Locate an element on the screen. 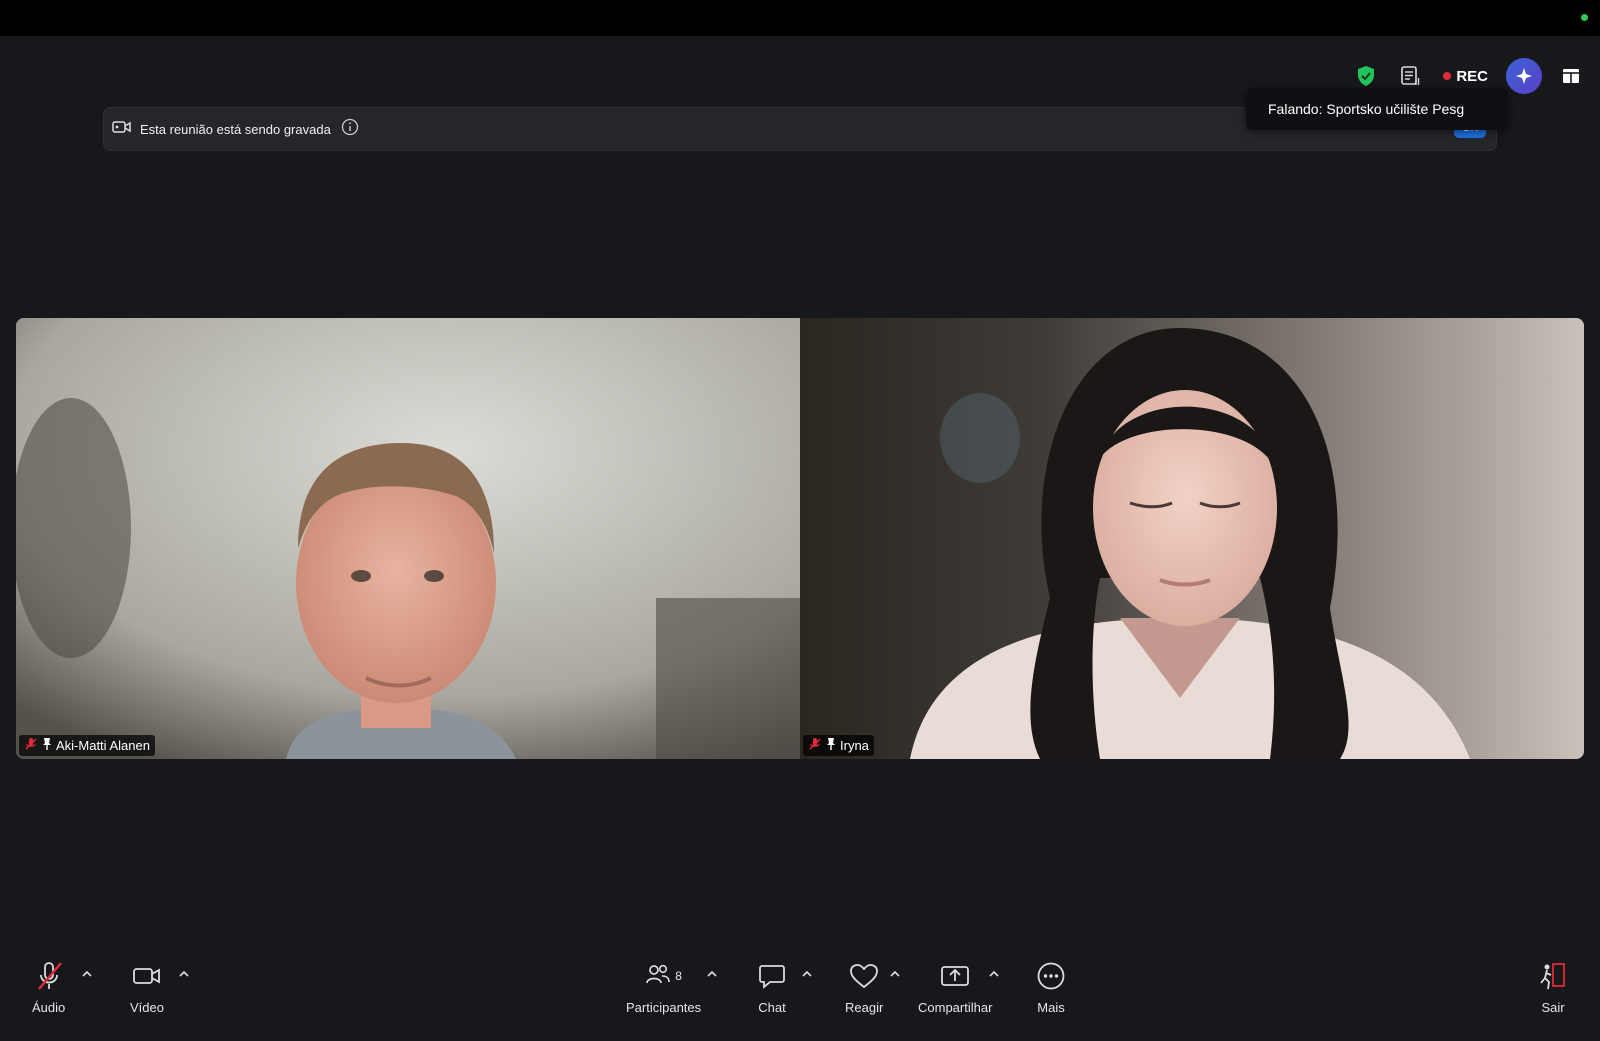 This screenshot has width=1600, height=1041. leave-button: Sair is located at coordinates (1553, 987).